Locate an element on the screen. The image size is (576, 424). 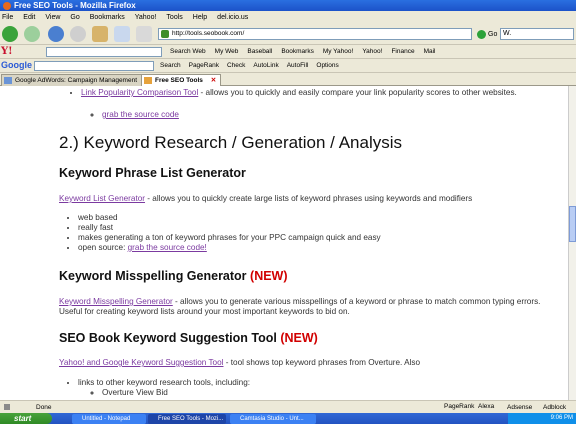
status-pagerank: PageRank is located at coordinates (459, 406).